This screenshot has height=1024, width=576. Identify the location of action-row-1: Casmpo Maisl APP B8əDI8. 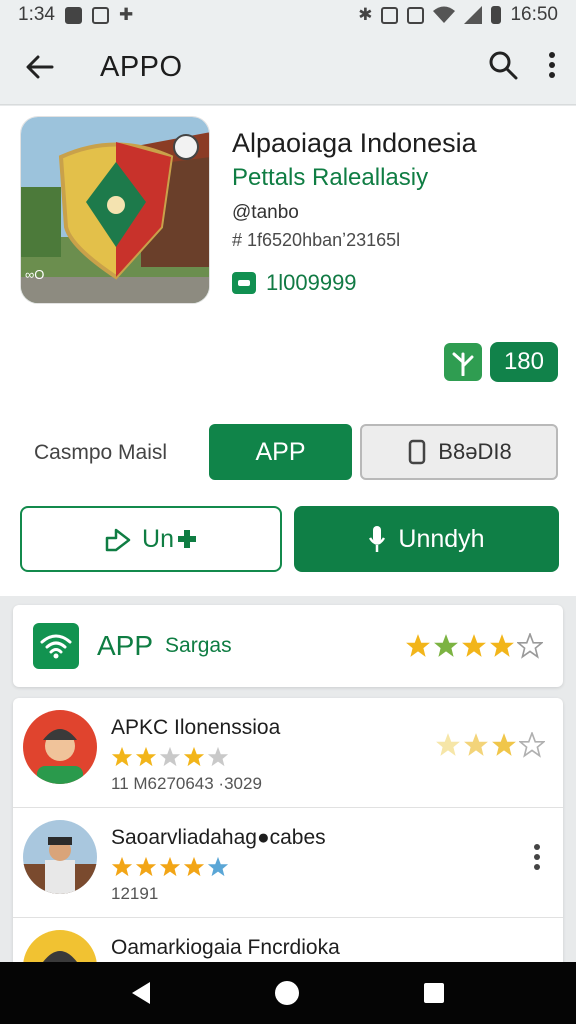
(288, 453).